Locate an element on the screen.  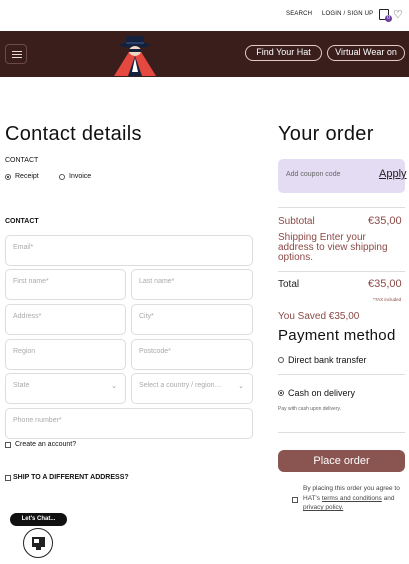
menu-button is located at coordinates (16, 54).